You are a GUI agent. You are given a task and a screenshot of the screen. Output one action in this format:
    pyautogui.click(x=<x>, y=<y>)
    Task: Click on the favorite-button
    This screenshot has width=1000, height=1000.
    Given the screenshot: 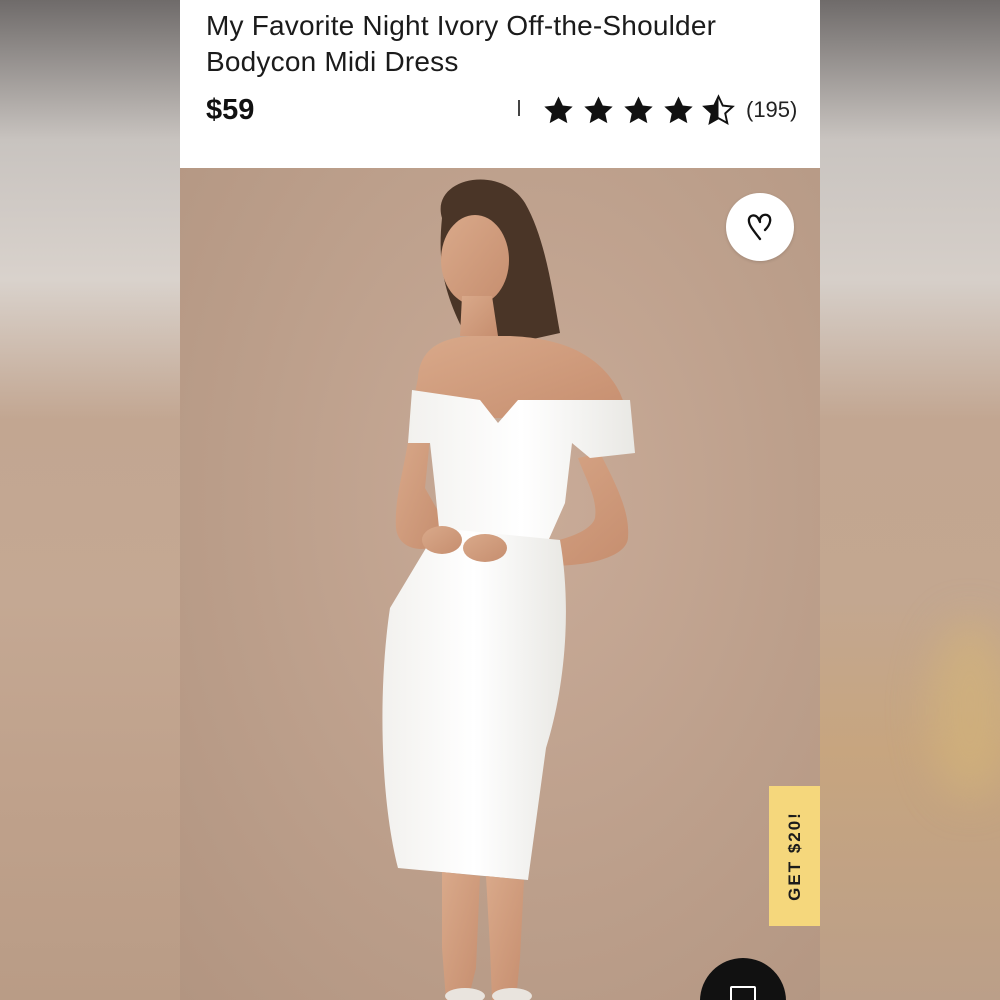 What is the action you would take?
    pyautogui.click(x=760, y=227)
    